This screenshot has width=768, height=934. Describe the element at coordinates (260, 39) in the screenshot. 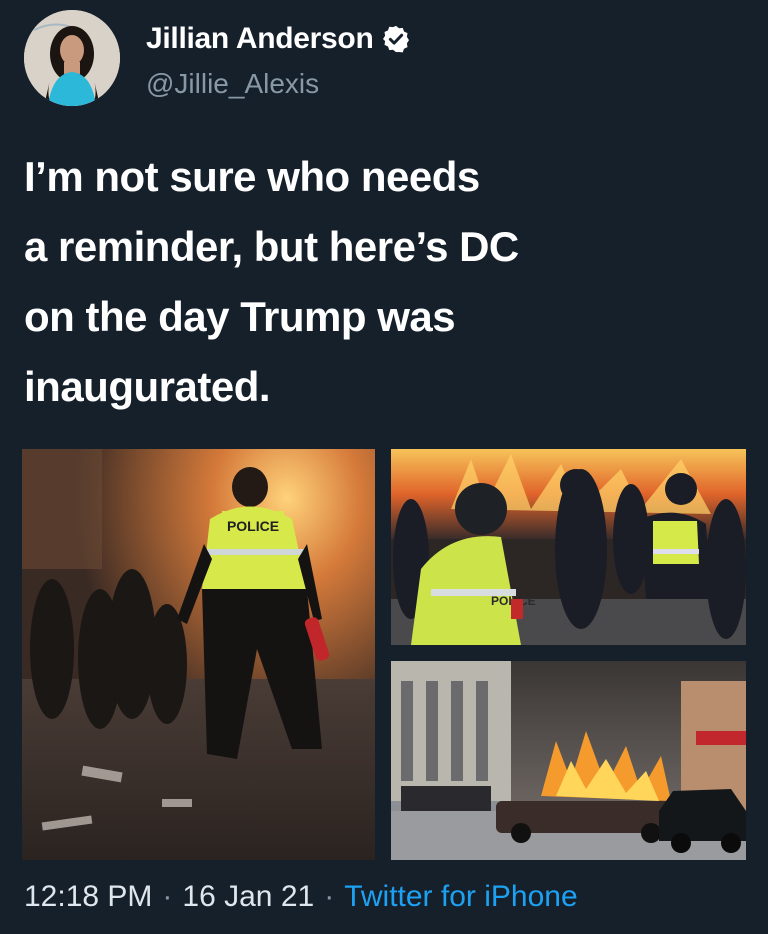

I see `display-name: Jillian Anderson` at that location.